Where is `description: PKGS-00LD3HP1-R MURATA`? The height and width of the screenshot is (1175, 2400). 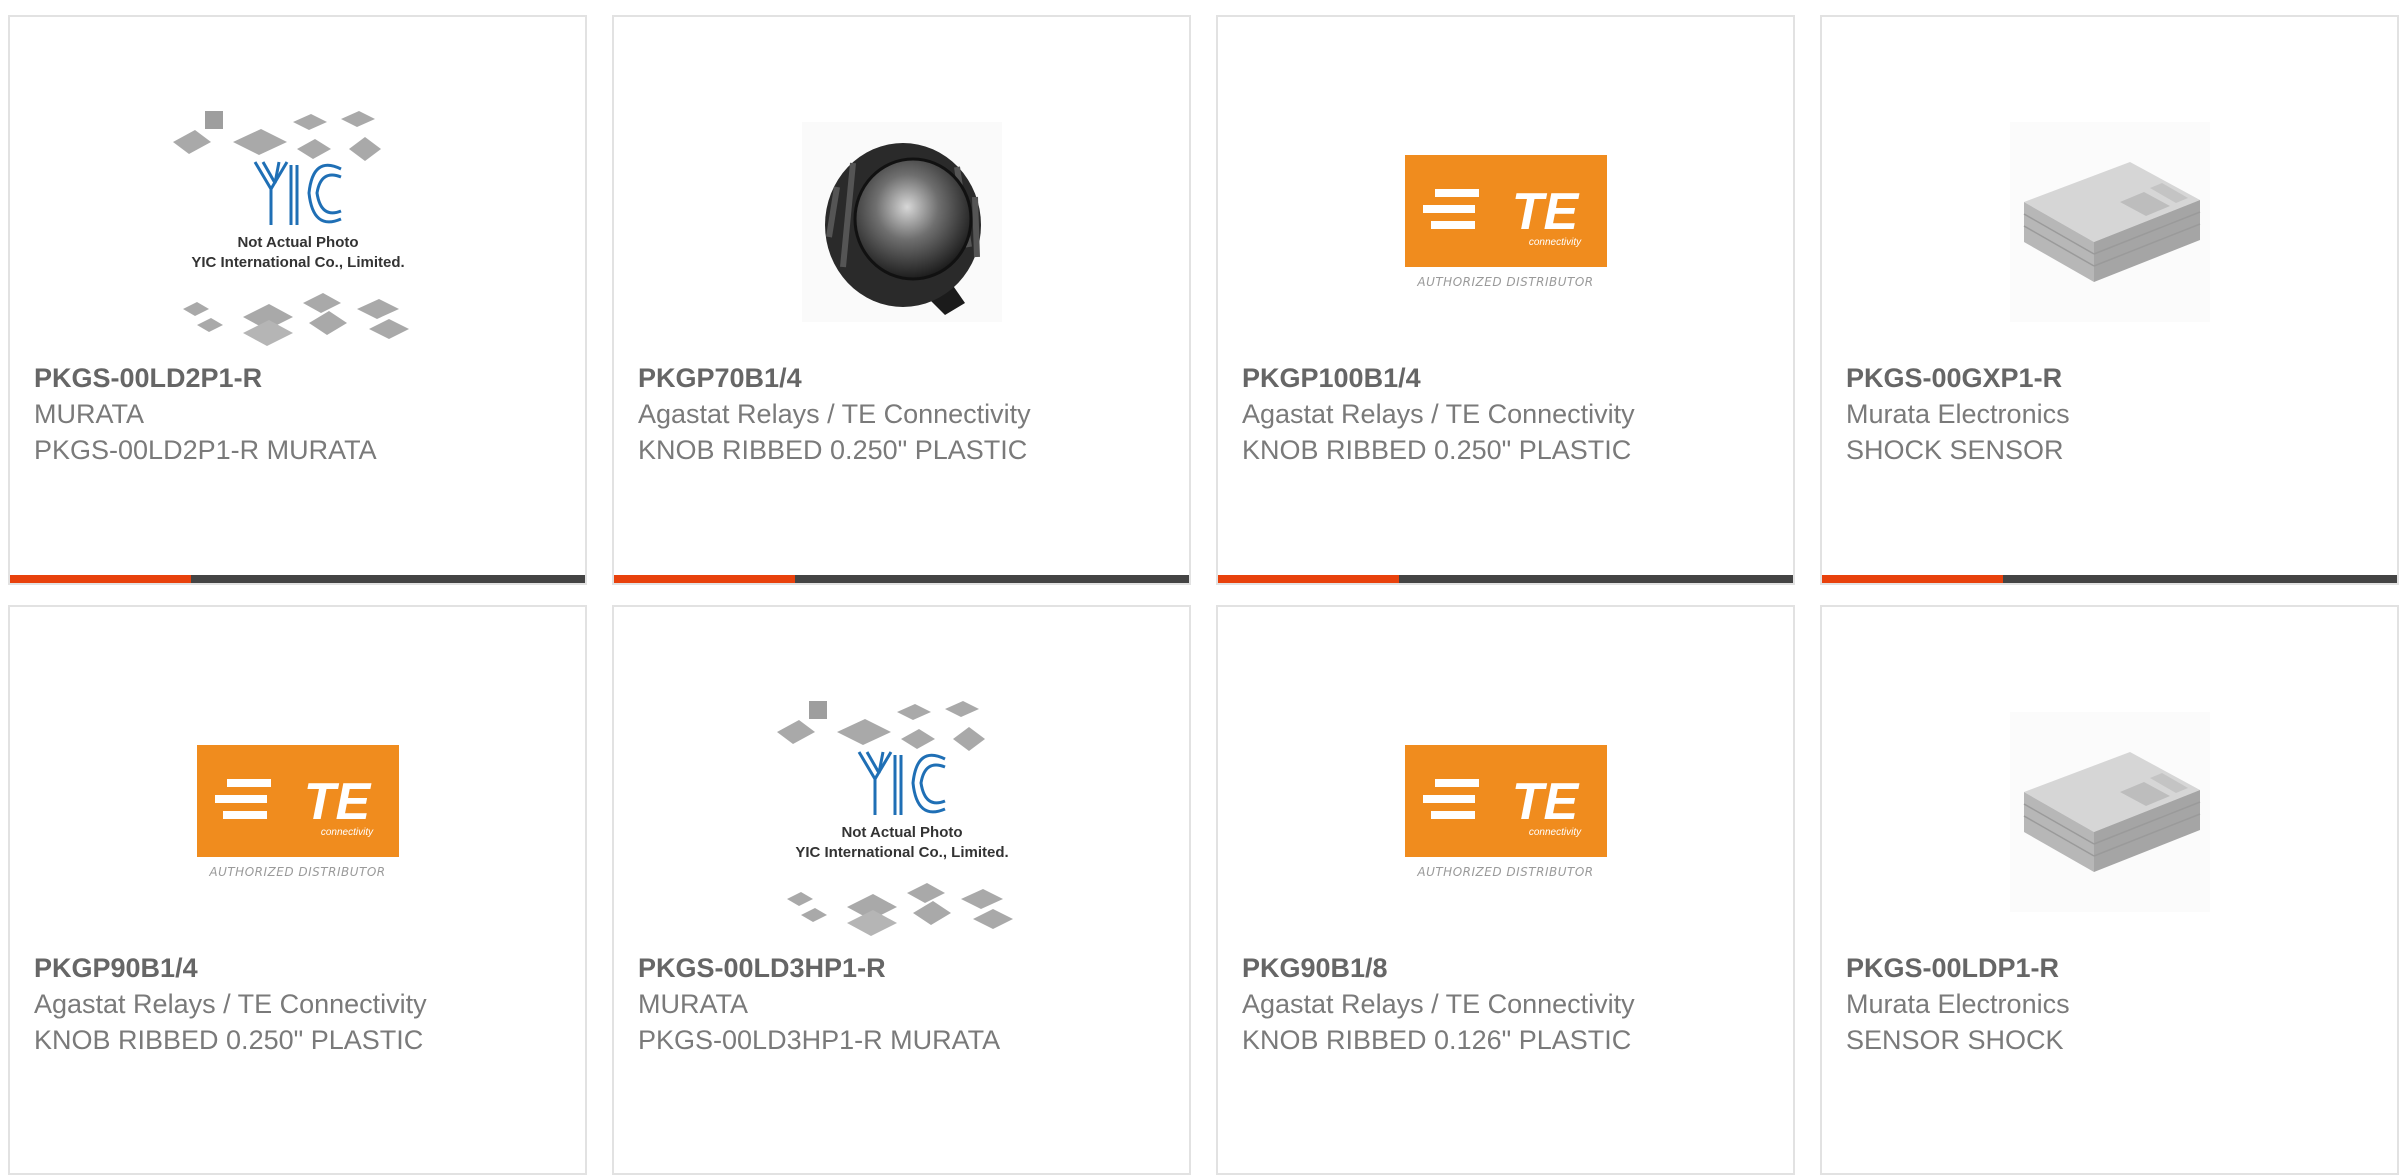
description: PKGS-00LD3HP1-R MURATA is located at coordinates (819, 1040).